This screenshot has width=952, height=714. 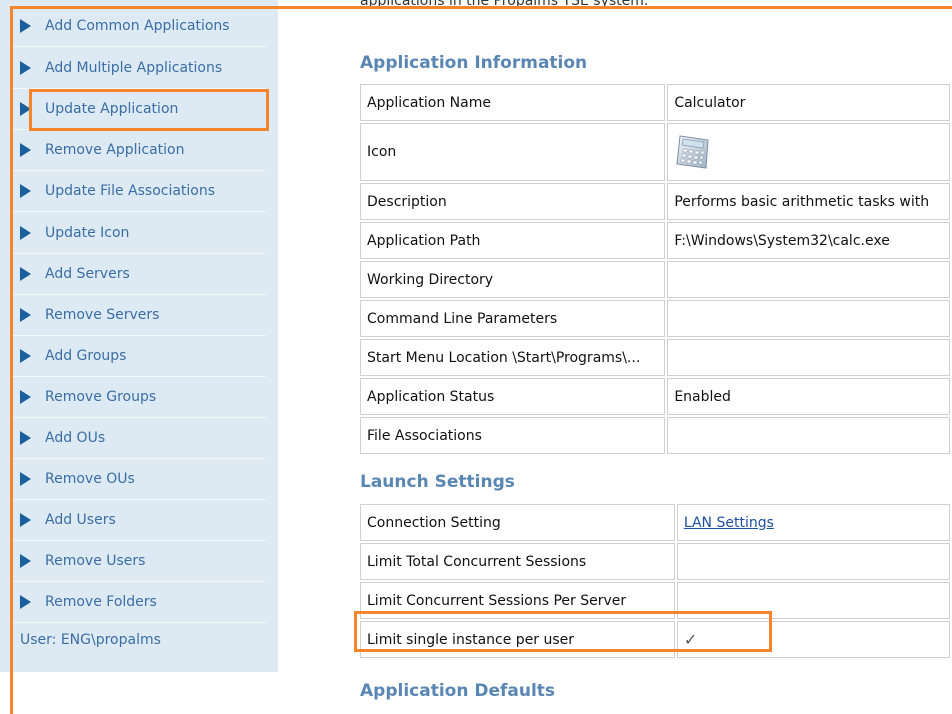 What do you see at coordinates (87, 233) in the screenshot?
I see `sidebar-item-label: Update Icon` at bounding box center [87, 233].